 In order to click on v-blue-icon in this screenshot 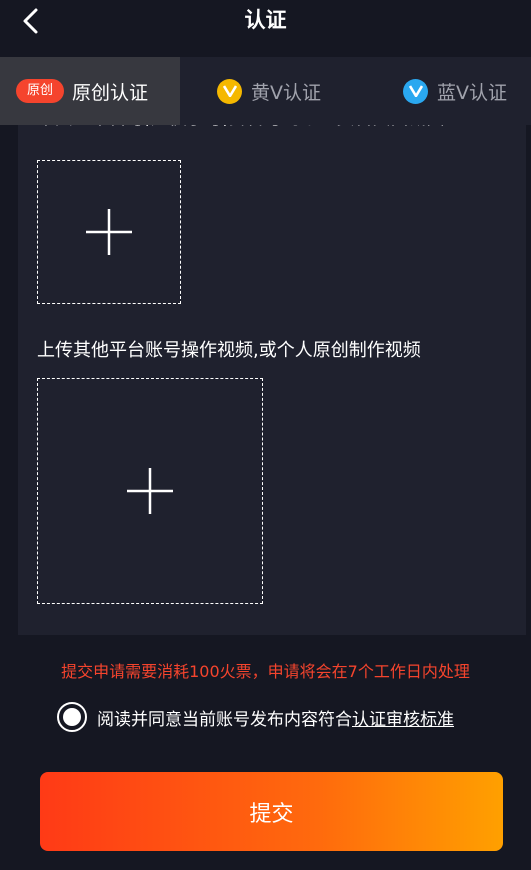, I will do `click(415, 91)`.